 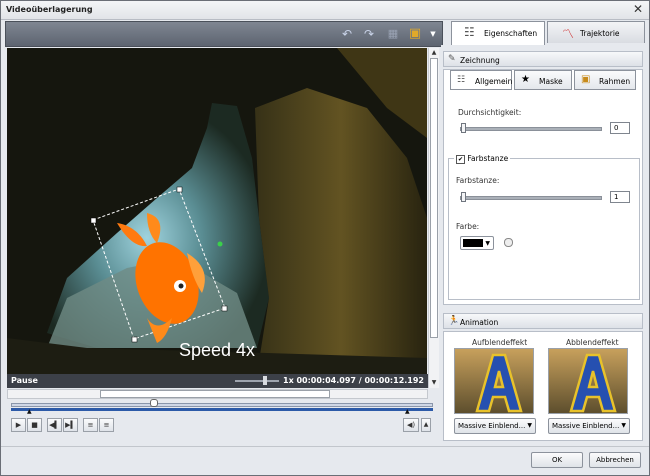 I want to click on next-frame-button: ▶▍, so click(x=70, y=425).